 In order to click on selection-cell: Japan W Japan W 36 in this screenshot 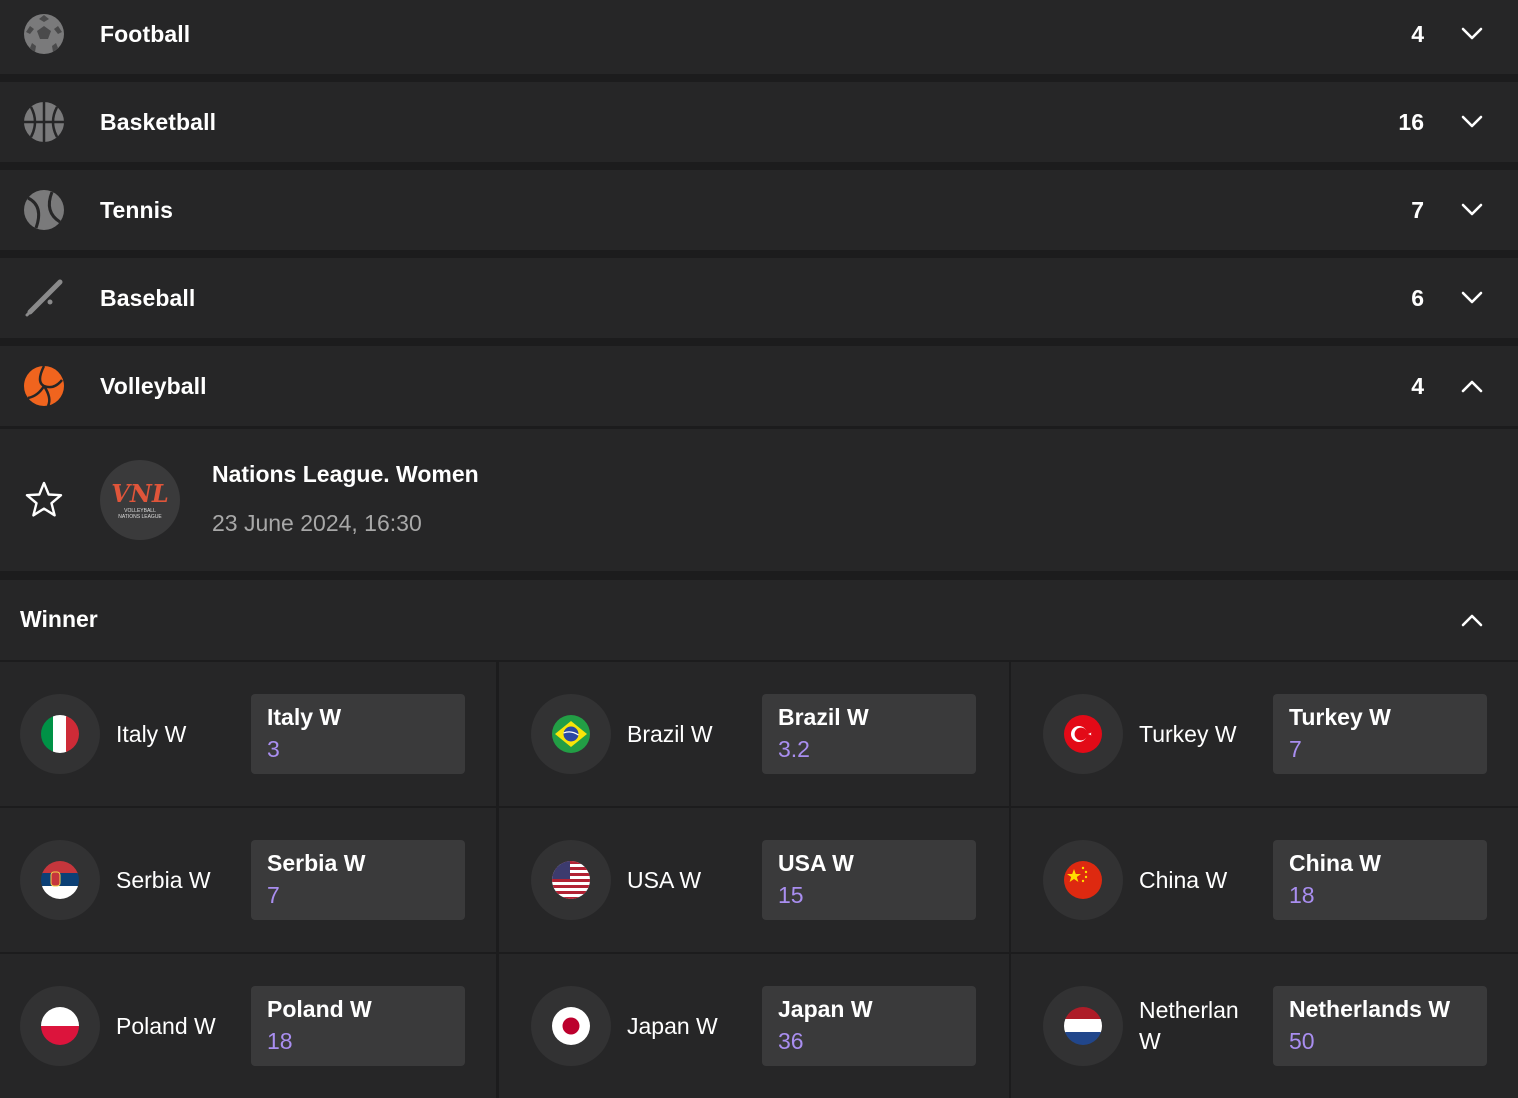, I will do `click(754, 1026)`.